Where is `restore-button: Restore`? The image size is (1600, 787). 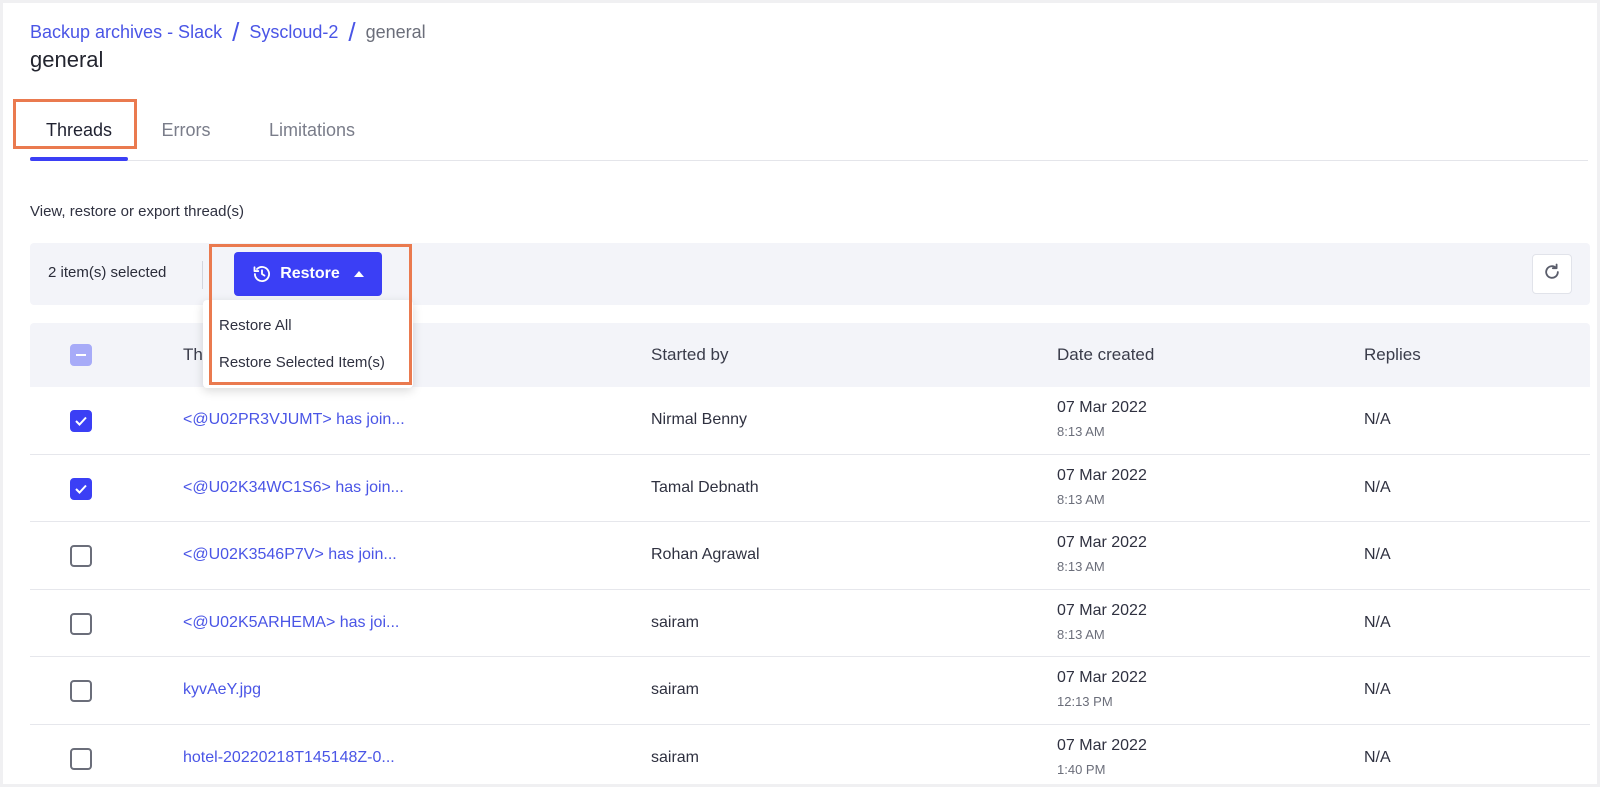
restore-button: Restore is located at coordinates (308, 274).